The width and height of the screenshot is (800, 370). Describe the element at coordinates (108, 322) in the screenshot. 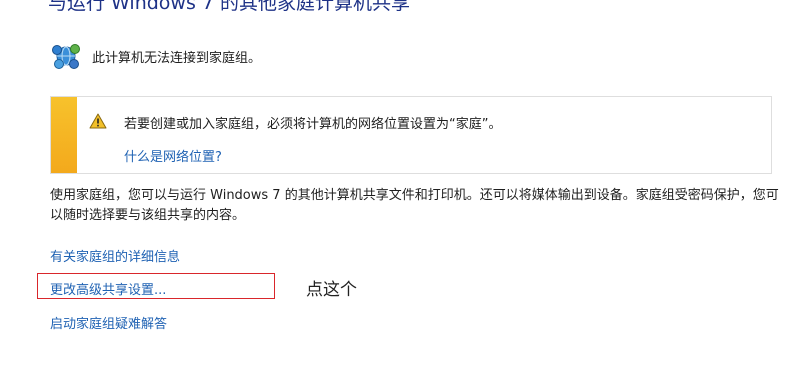

I see `homegroup-troubleshoot-link: 启动家庭组疑难解答` at that location.